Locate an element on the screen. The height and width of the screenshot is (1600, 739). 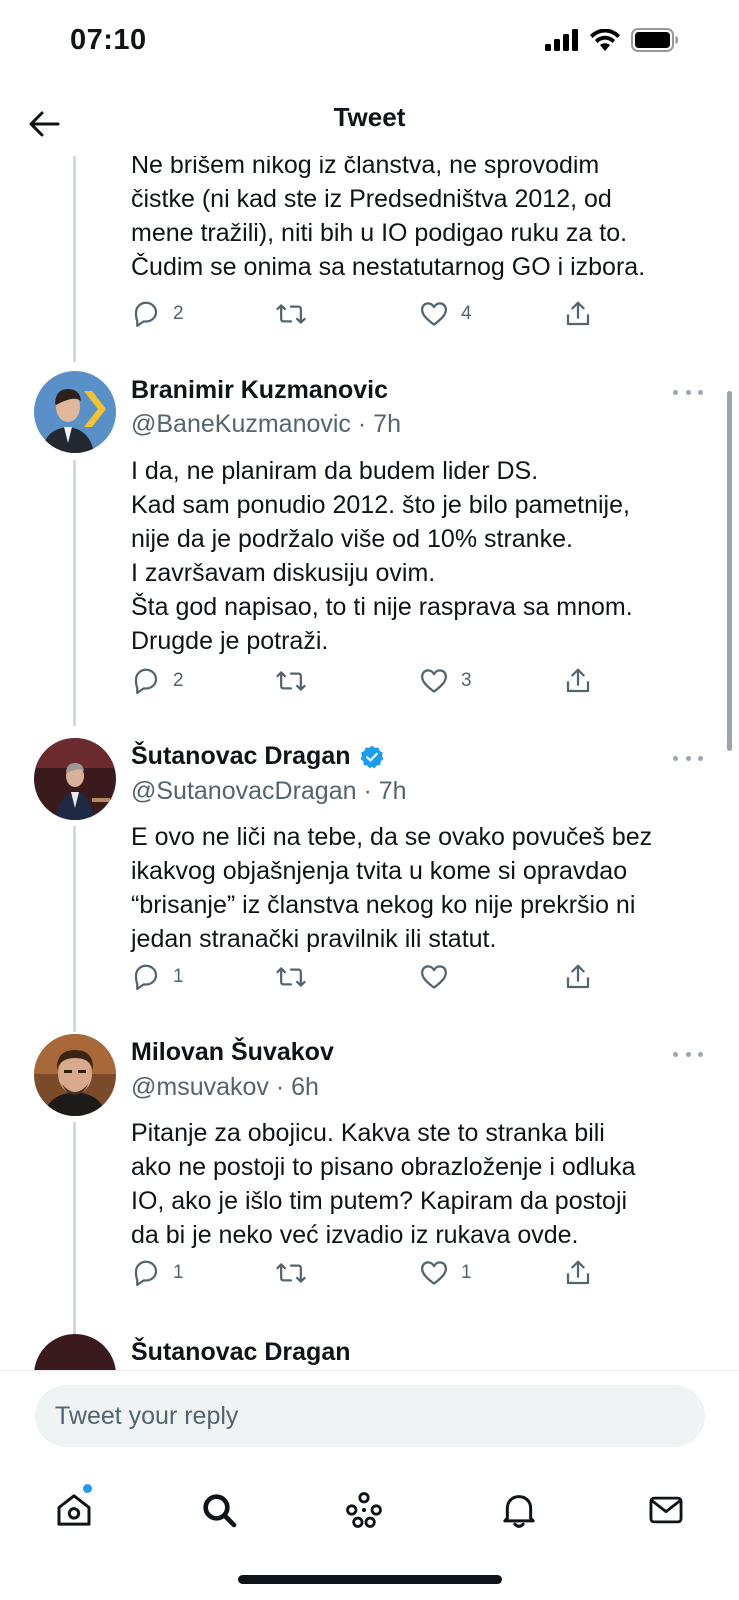
tab-messages is located at coordinates (666, 1510).